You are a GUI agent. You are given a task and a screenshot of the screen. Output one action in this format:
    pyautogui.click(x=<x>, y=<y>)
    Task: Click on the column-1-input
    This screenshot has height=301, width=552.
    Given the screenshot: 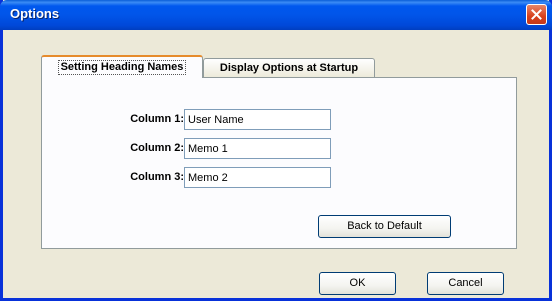 What is the action you would take?
    pyautogui.click(x=257, y=119)
    